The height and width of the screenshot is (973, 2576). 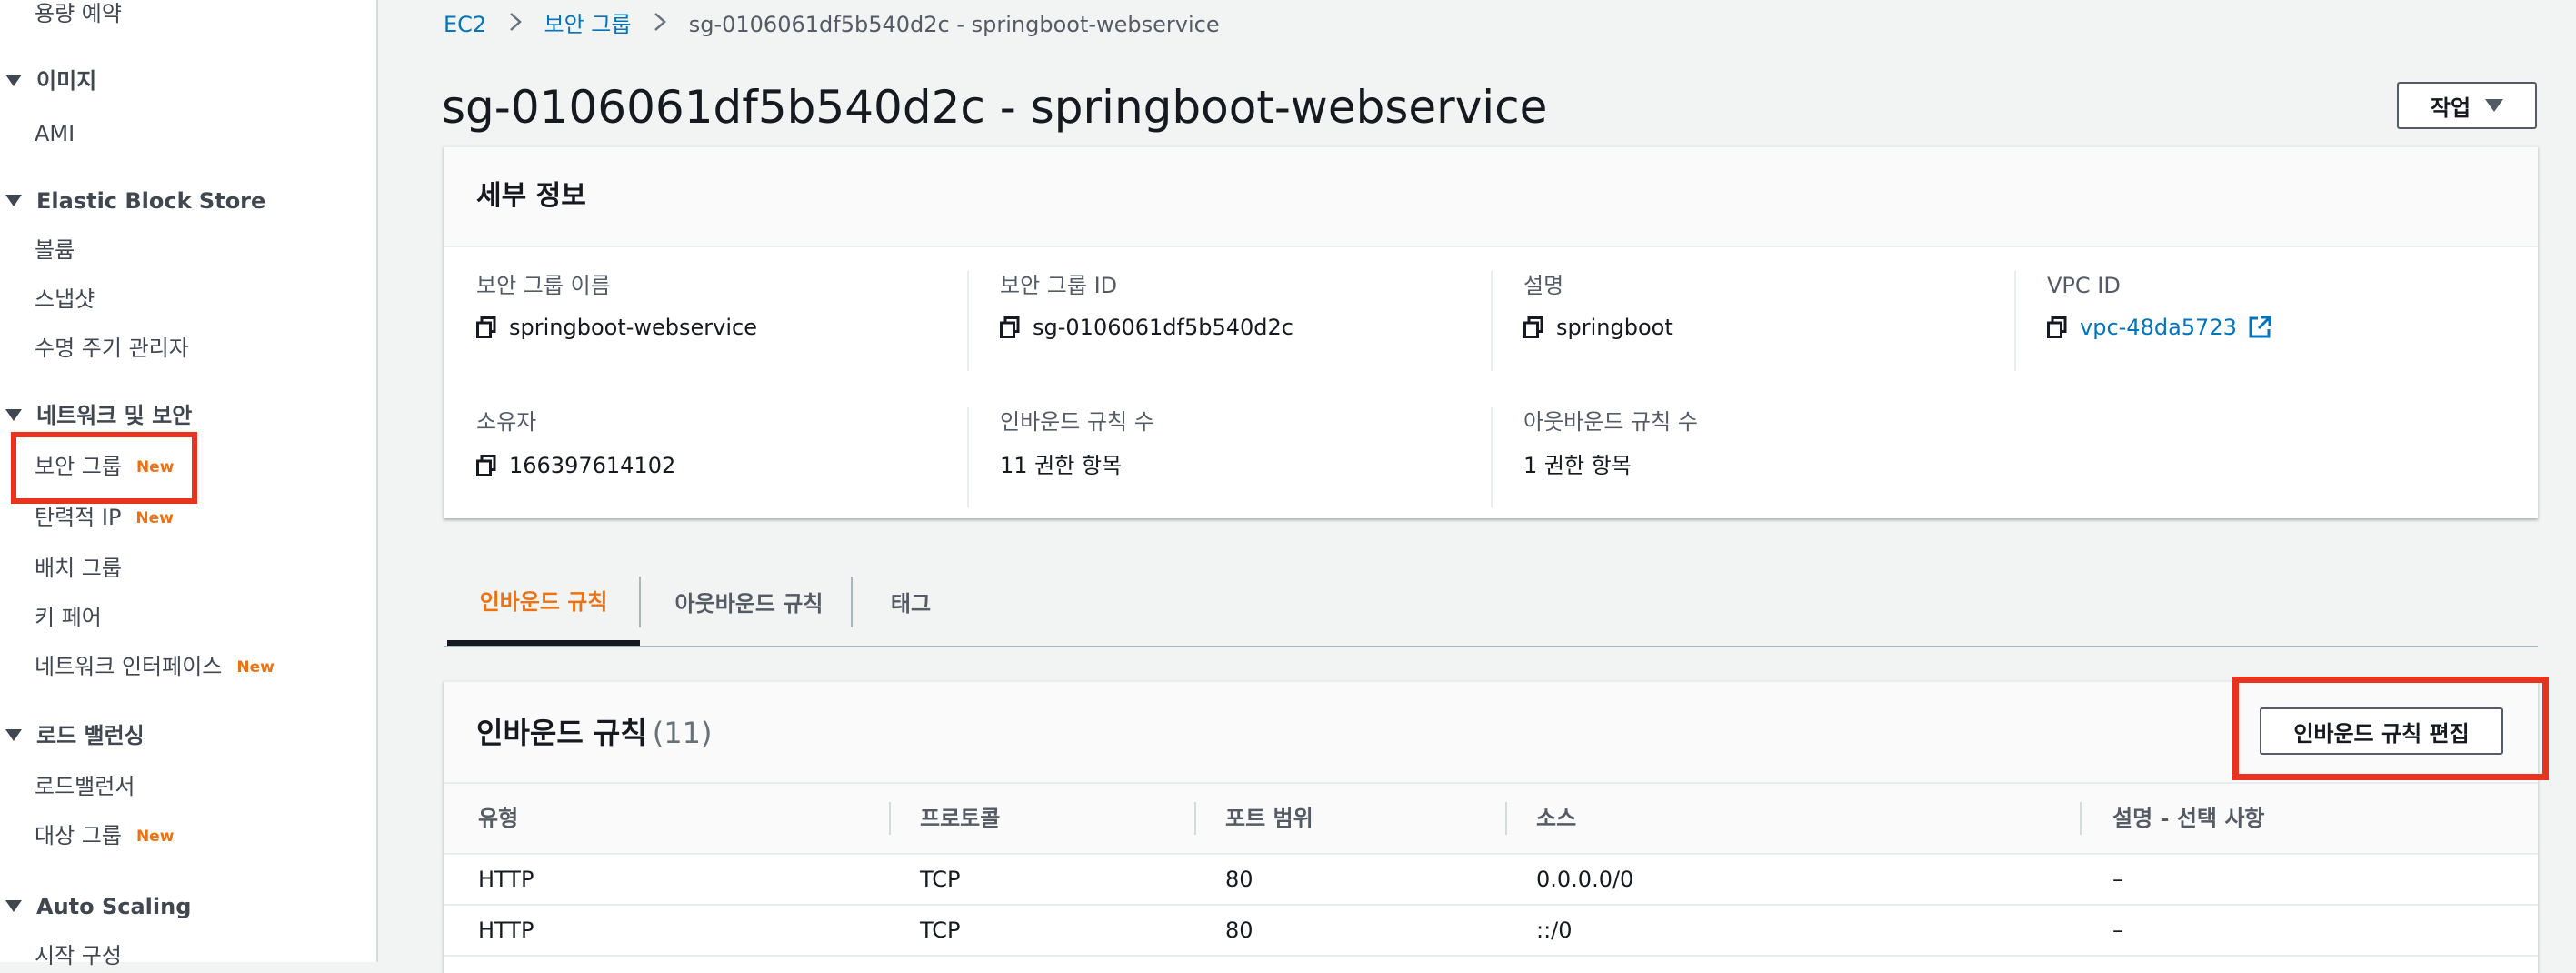 What do you see at coordinates (2188, 818) in the screenshot?
I see `column-header-description: 설명 - 선택 사항` at bounding box center [2188, 818].